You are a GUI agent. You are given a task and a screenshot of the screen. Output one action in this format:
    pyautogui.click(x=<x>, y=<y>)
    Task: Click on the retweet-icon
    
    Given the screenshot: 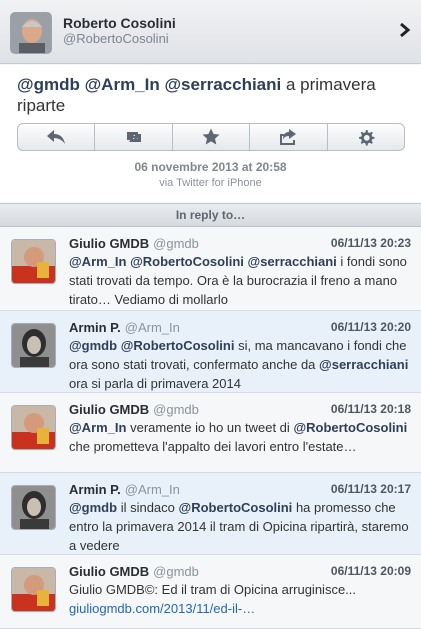 What is the action you would take?
    pyautogui.click(x=133, y=137)
    